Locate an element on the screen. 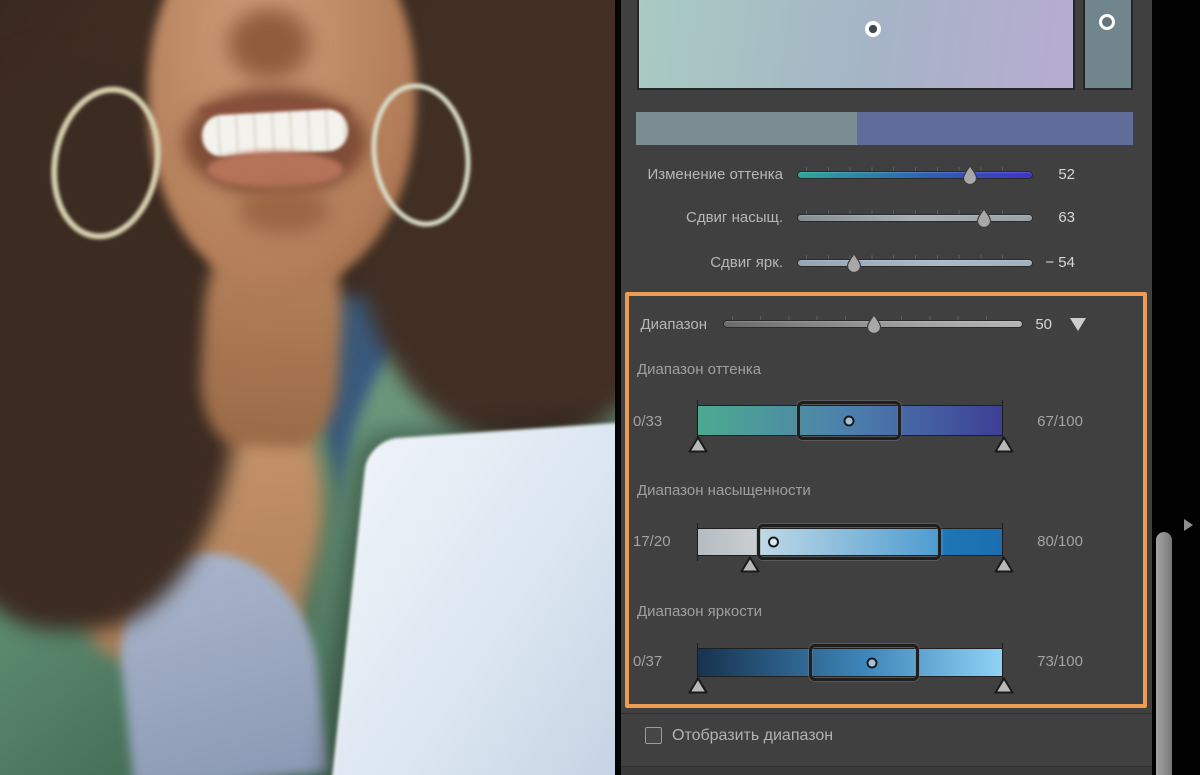  hue-range-bar is located at coordinates (851, 426).